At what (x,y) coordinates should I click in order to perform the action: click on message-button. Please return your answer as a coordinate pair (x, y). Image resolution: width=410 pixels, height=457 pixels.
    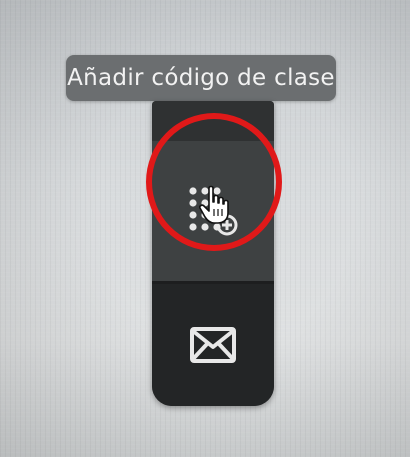
    Looking at the image, I should click on (213, 345).